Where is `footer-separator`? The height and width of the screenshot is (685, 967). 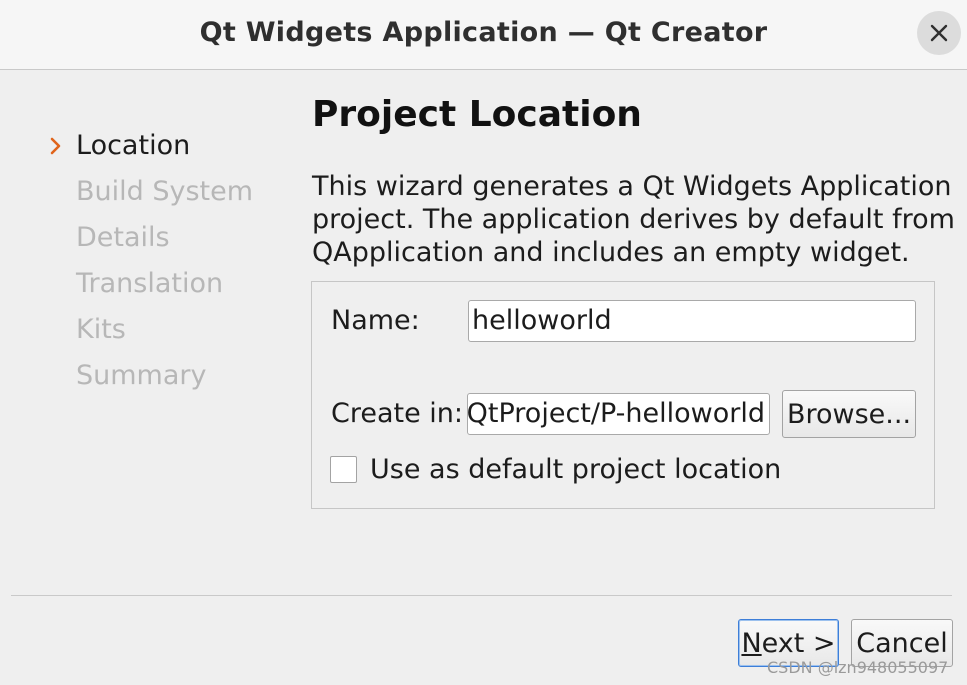
footer-separator is located at coordinates (481, 595).